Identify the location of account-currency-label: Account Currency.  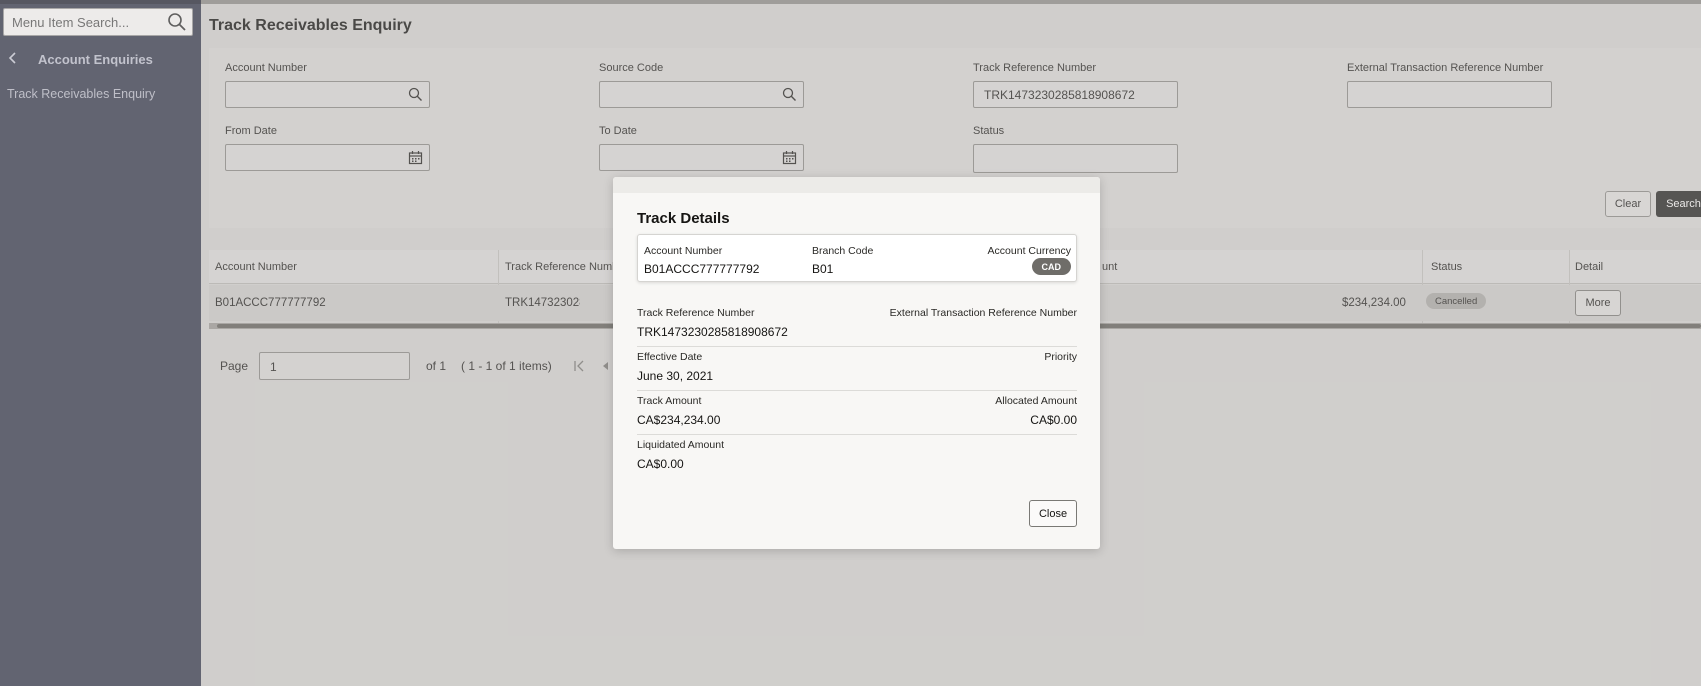
(1029, 251).